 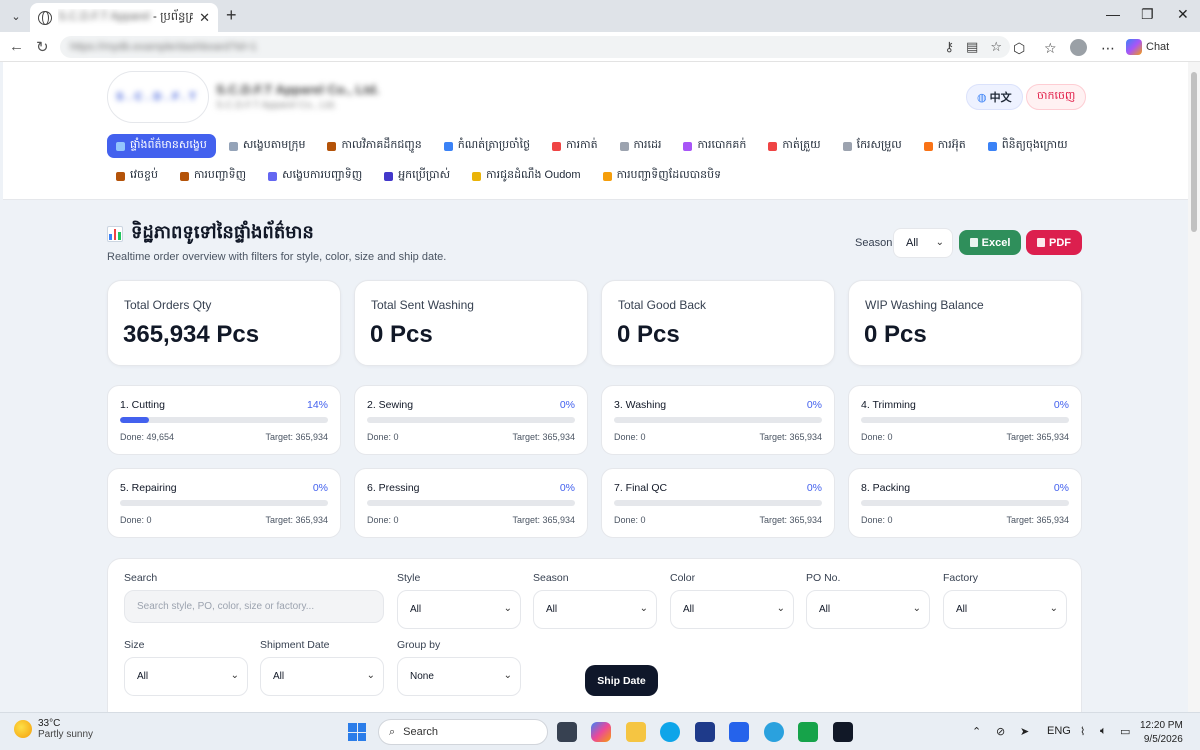 I want to click on terminal-icon, so click(x=843, y=732).